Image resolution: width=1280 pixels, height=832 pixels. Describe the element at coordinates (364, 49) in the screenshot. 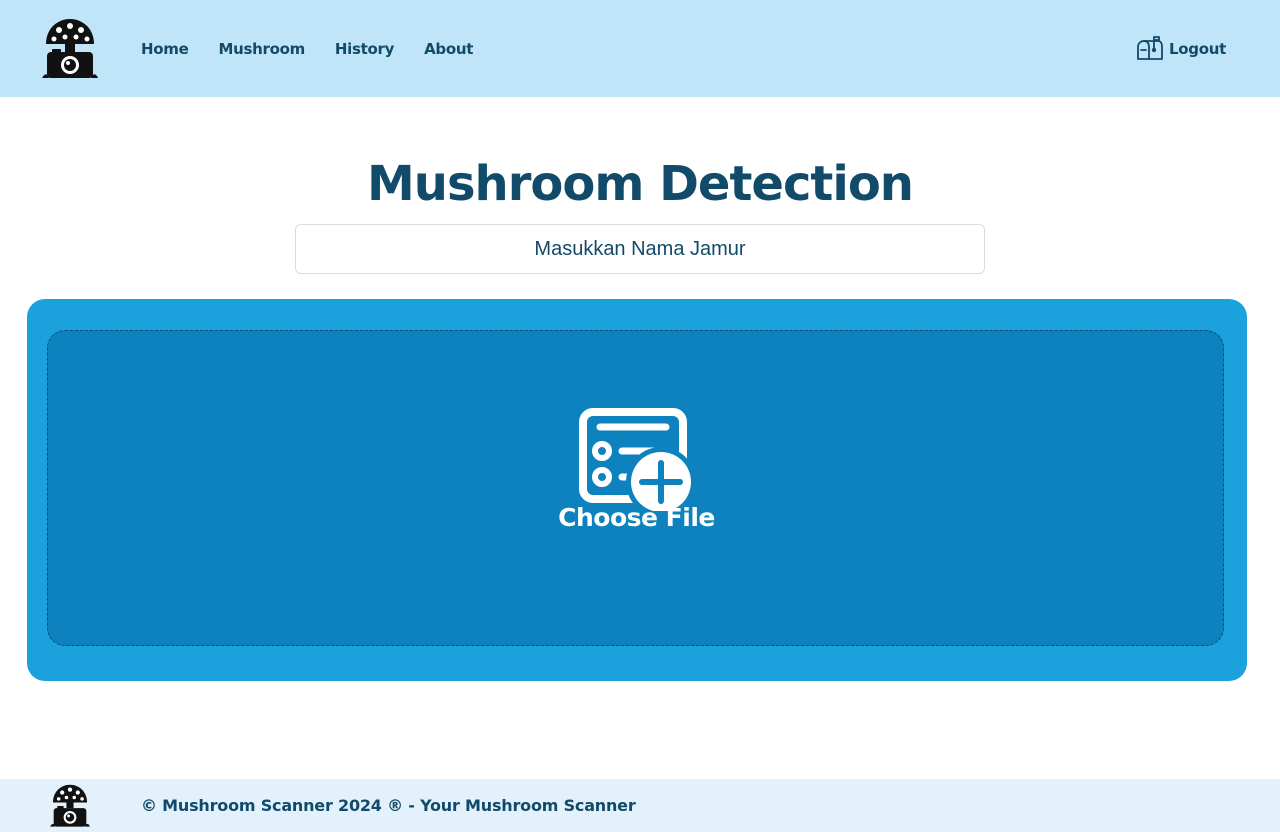

I see `nav-link-history: History` at that location.